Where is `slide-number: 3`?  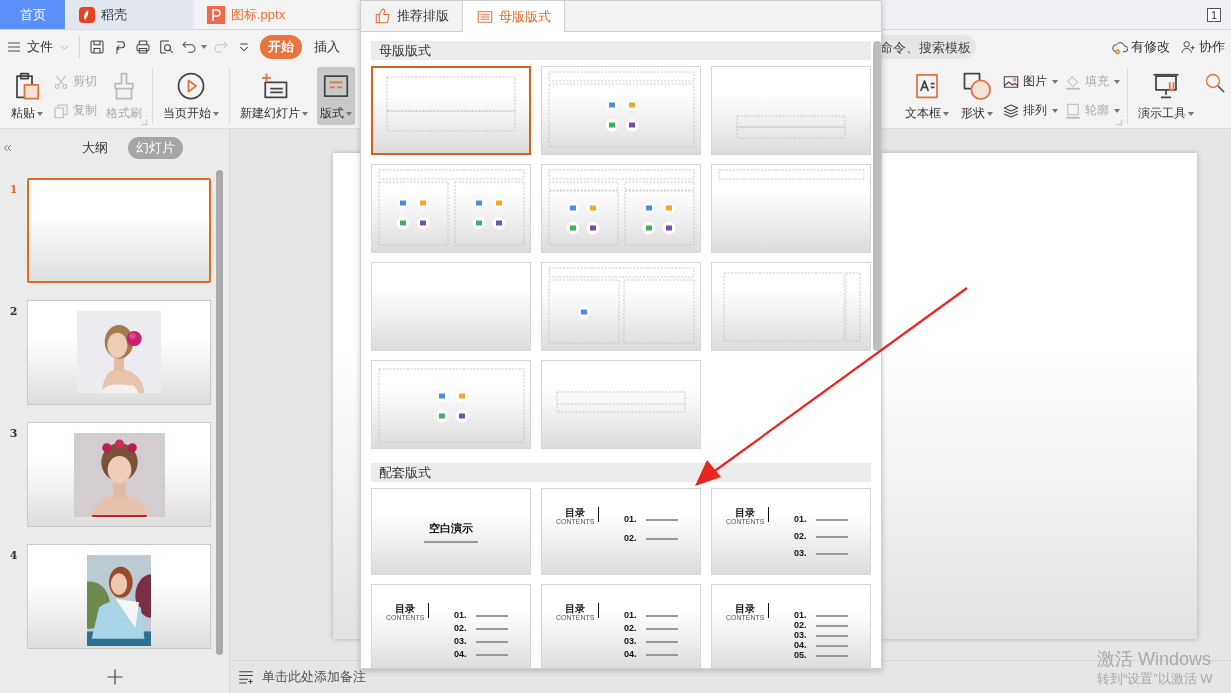
slide-number: 3 is located at coordinates (13, 433).